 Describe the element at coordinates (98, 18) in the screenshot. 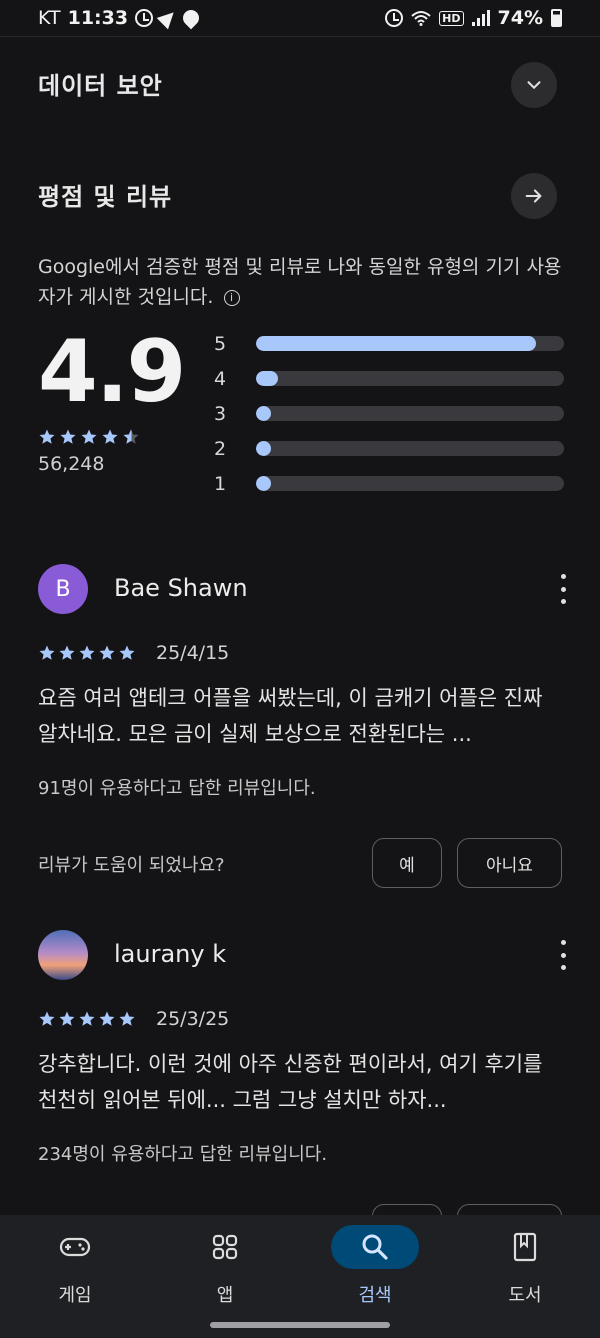

I see `clock-time: 11:33` at that location.